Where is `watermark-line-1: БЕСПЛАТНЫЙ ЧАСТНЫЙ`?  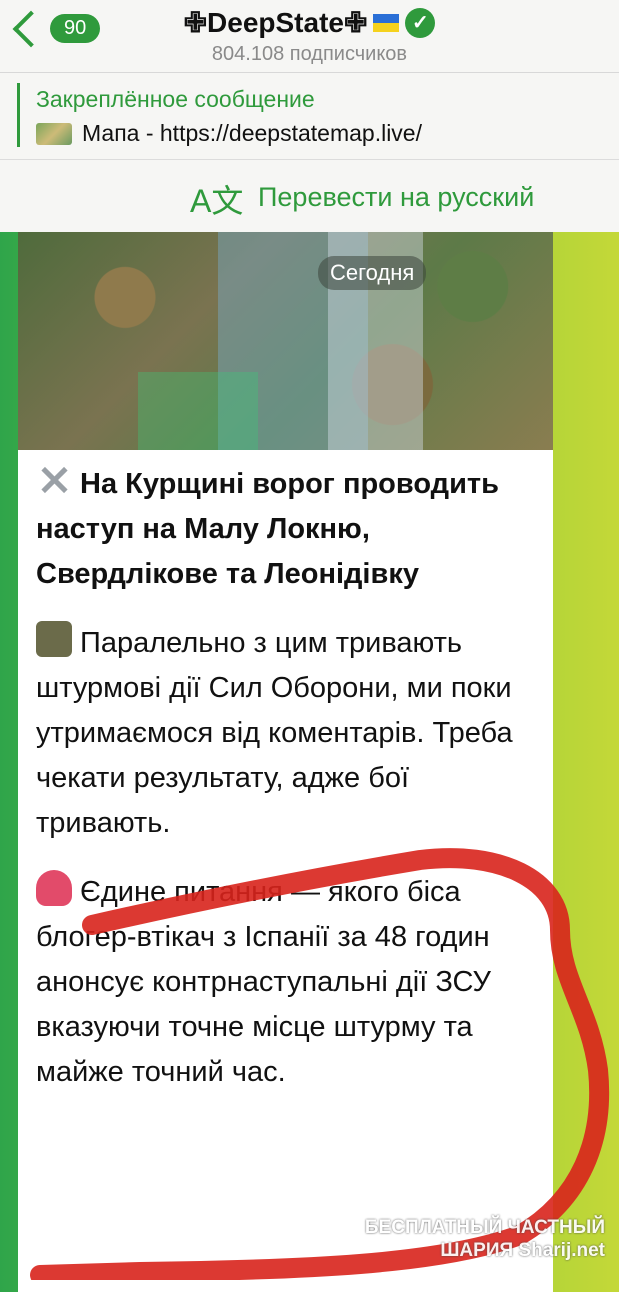 watermark-line-1: БЕСПЛАТНЫЙ ЧАСТНЫЙ is located at coordinates (484, 1227).